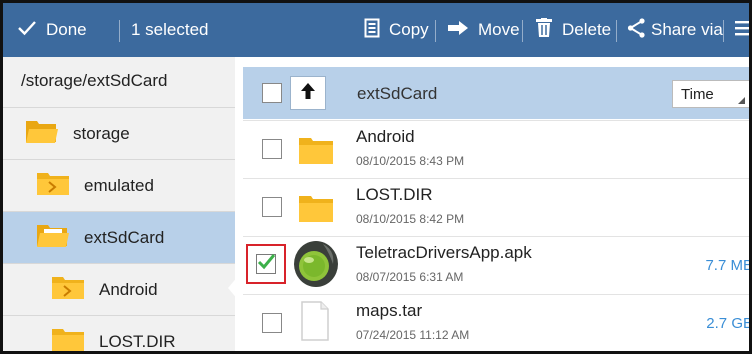 The image size is (752, 354). What do you see at coordinates (687, 29) in the screenshot?
I see `share-label: Share via` at bounding box center [687, 29].